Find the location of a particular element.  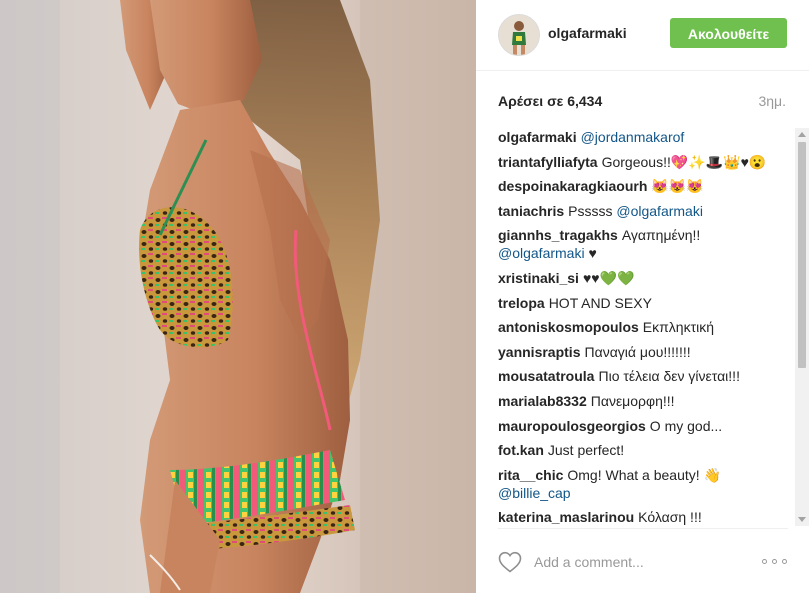

comment-username: olgafarmaki is located at coordinates (537, 137).